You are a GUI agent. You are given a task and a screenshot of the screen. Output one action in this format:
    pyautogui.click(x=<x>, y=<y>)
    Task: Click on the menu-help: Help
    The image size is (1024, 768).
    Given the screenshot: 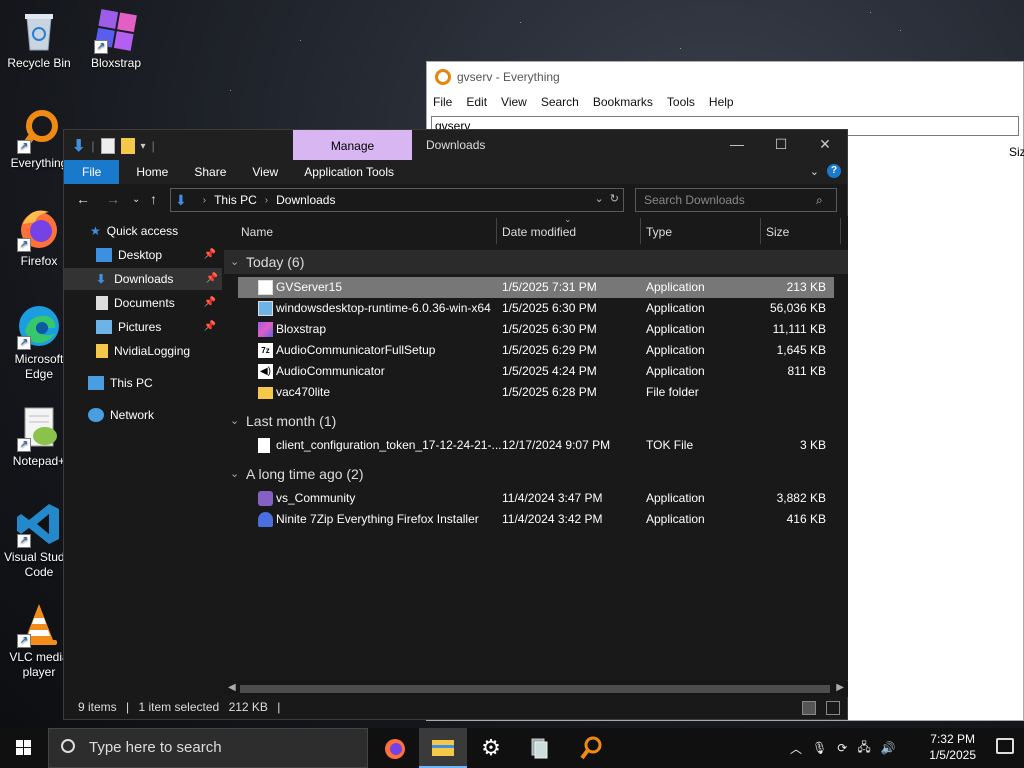 What is the action you would take?
    pyautogui.click(x=721, y=102)
    